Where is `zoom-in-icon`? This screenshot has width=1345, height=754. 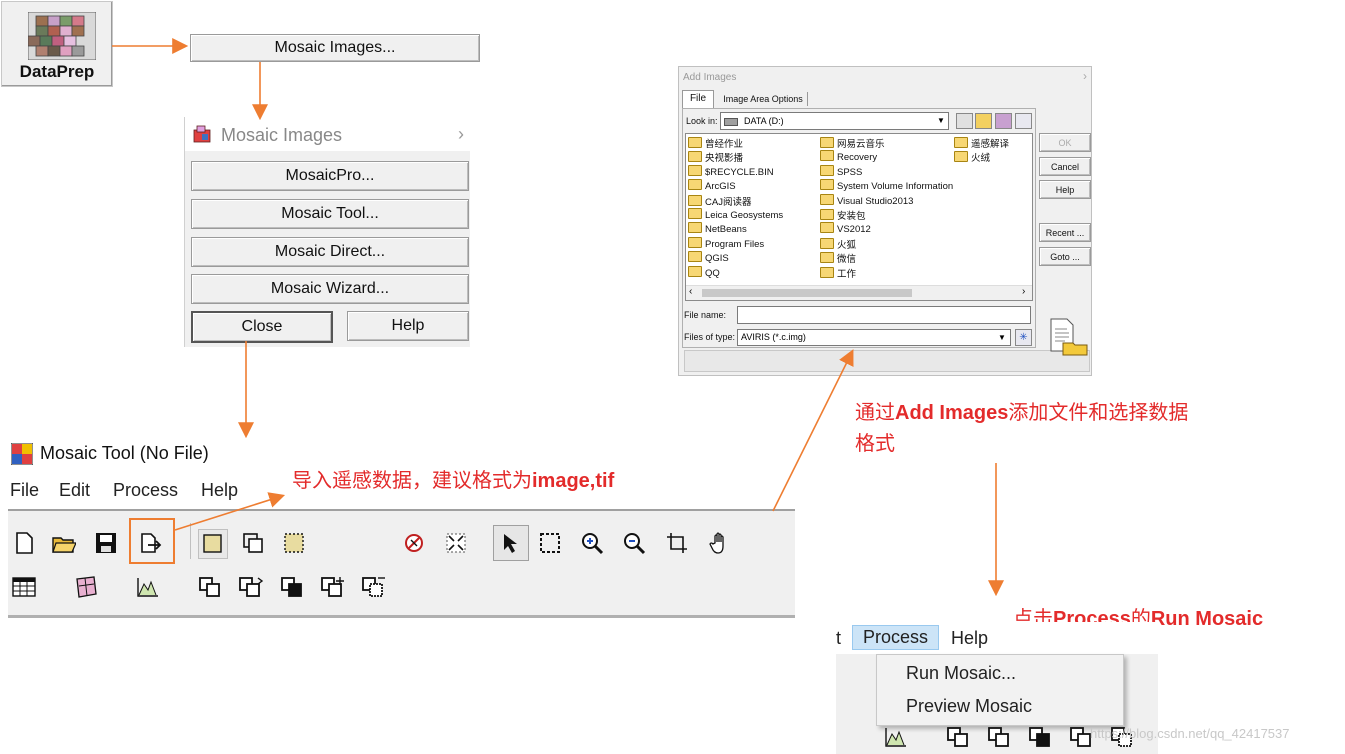 zoom-in-icon is located at coordinates (592, 543).